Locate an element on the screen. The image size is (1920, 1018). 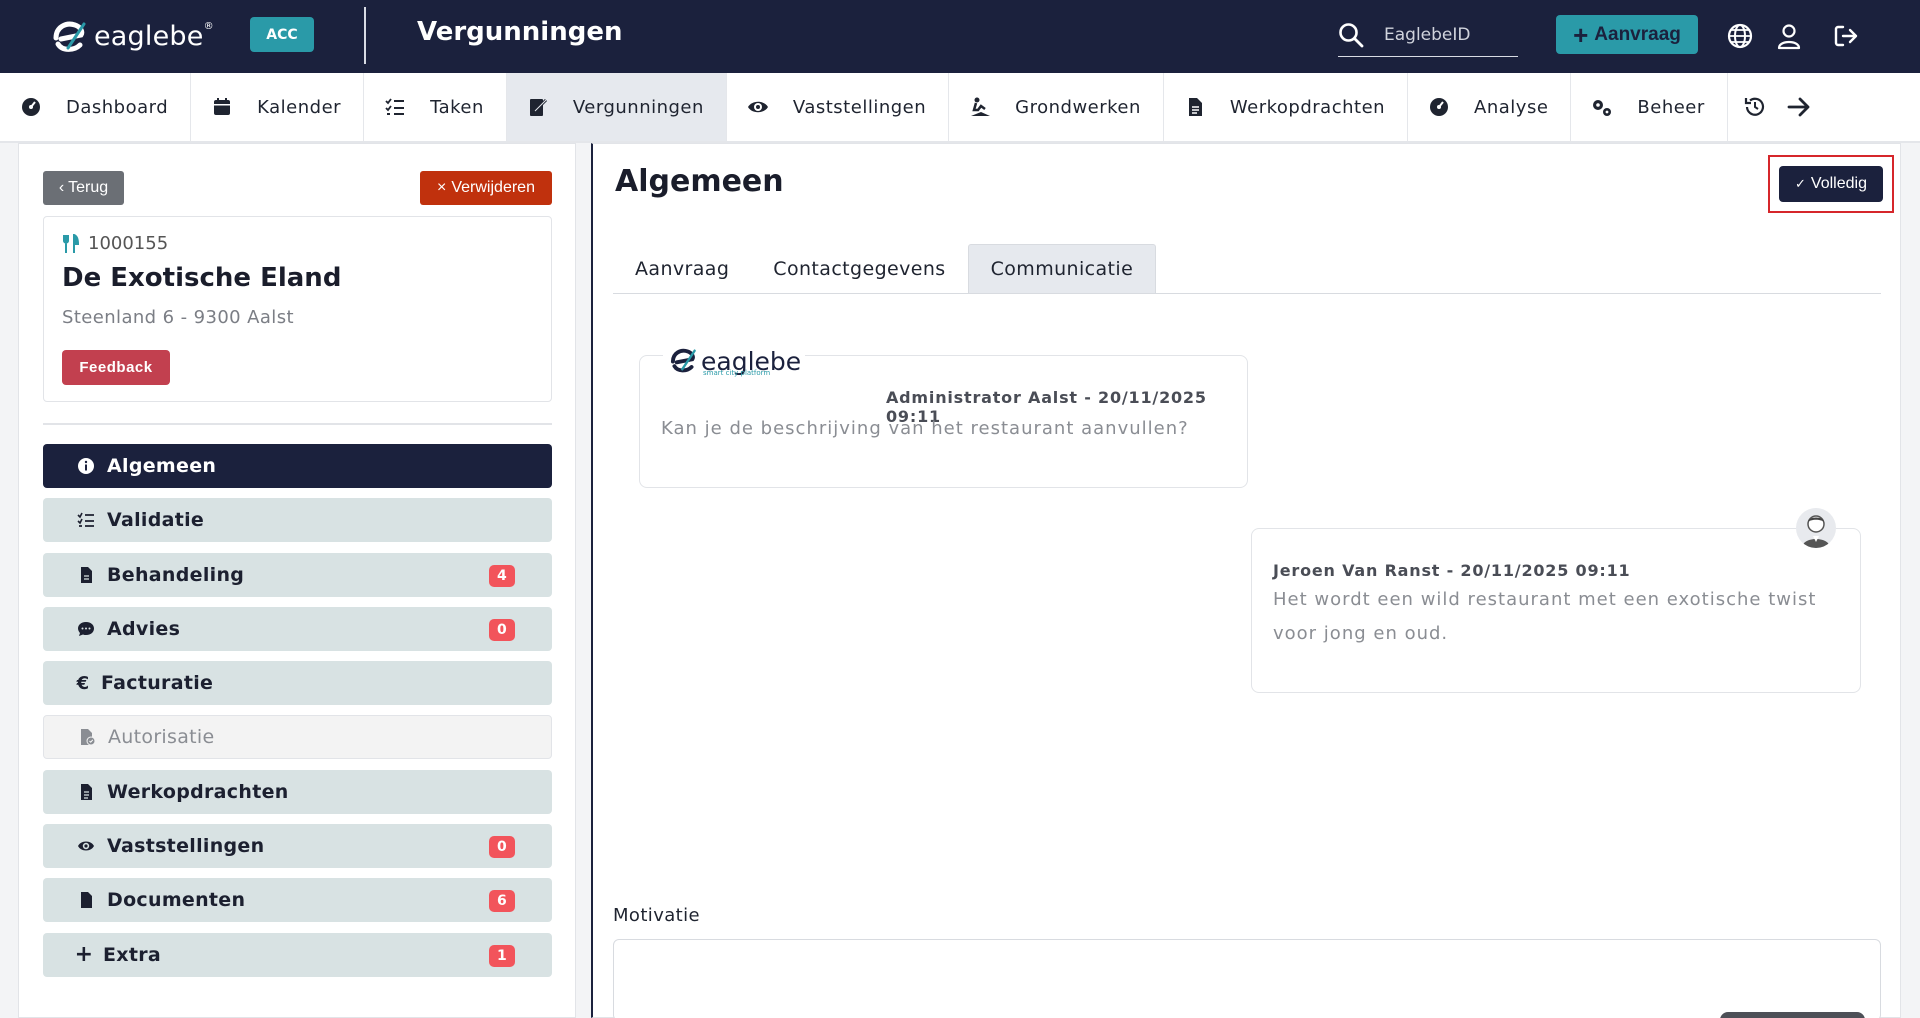
logout-icon is located at coordinates (1846, 36).